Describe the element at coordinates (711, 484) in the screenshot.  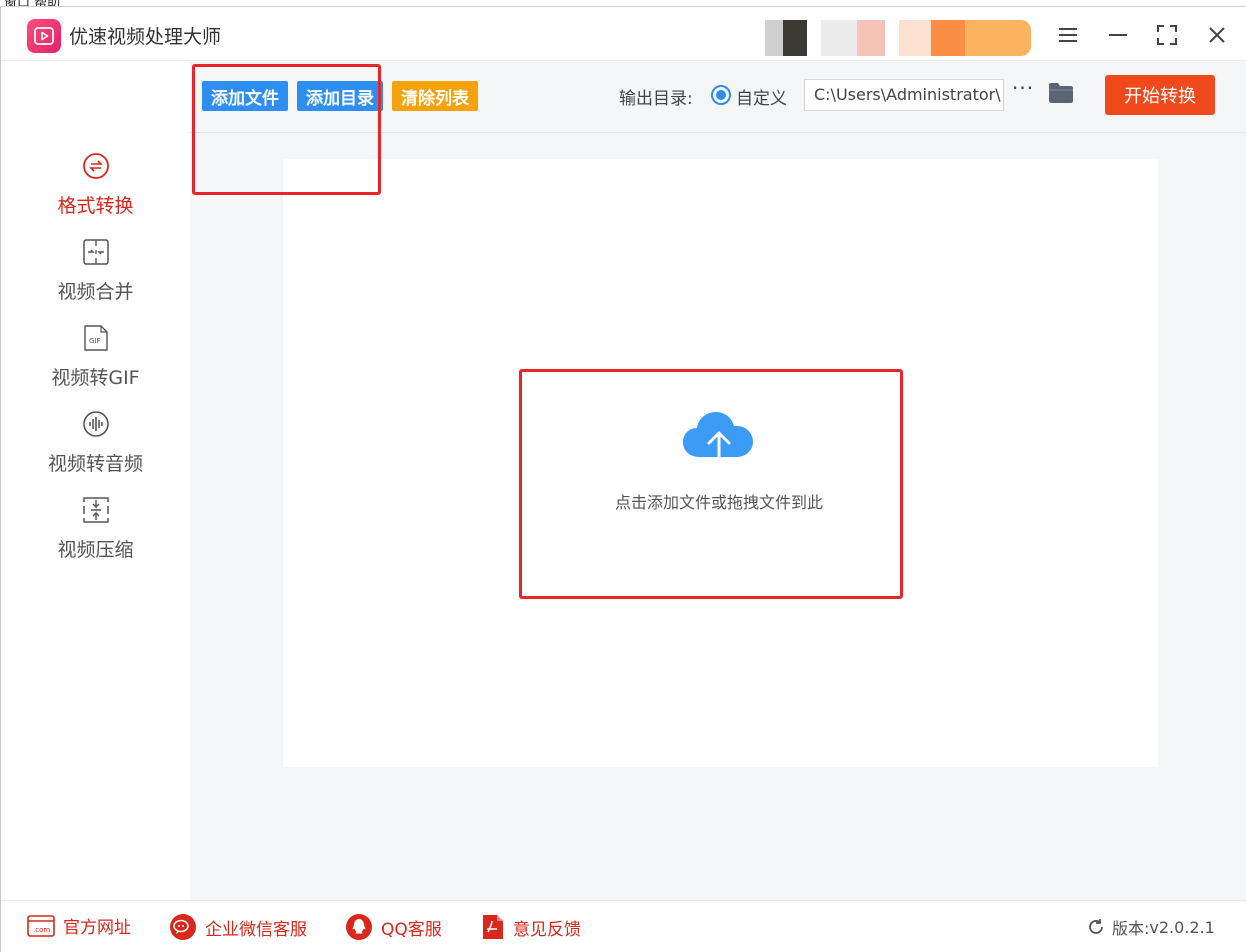
I see `annotation-box-dropzone` at that location.